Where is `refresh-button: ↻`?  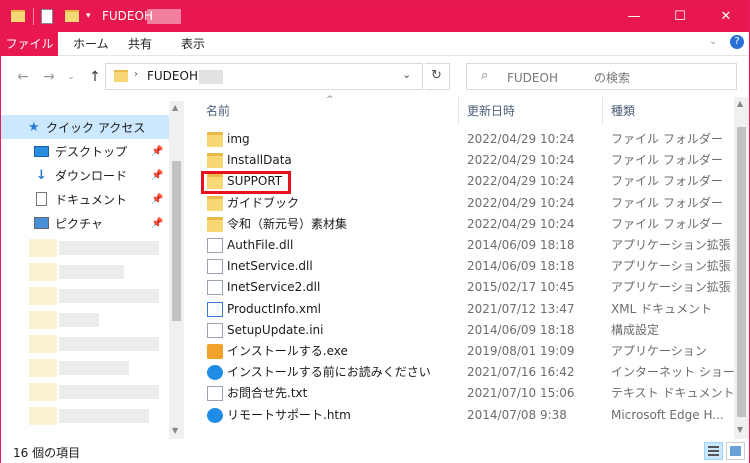 refresh-button: ↻ is located at coordinates (437, 76).